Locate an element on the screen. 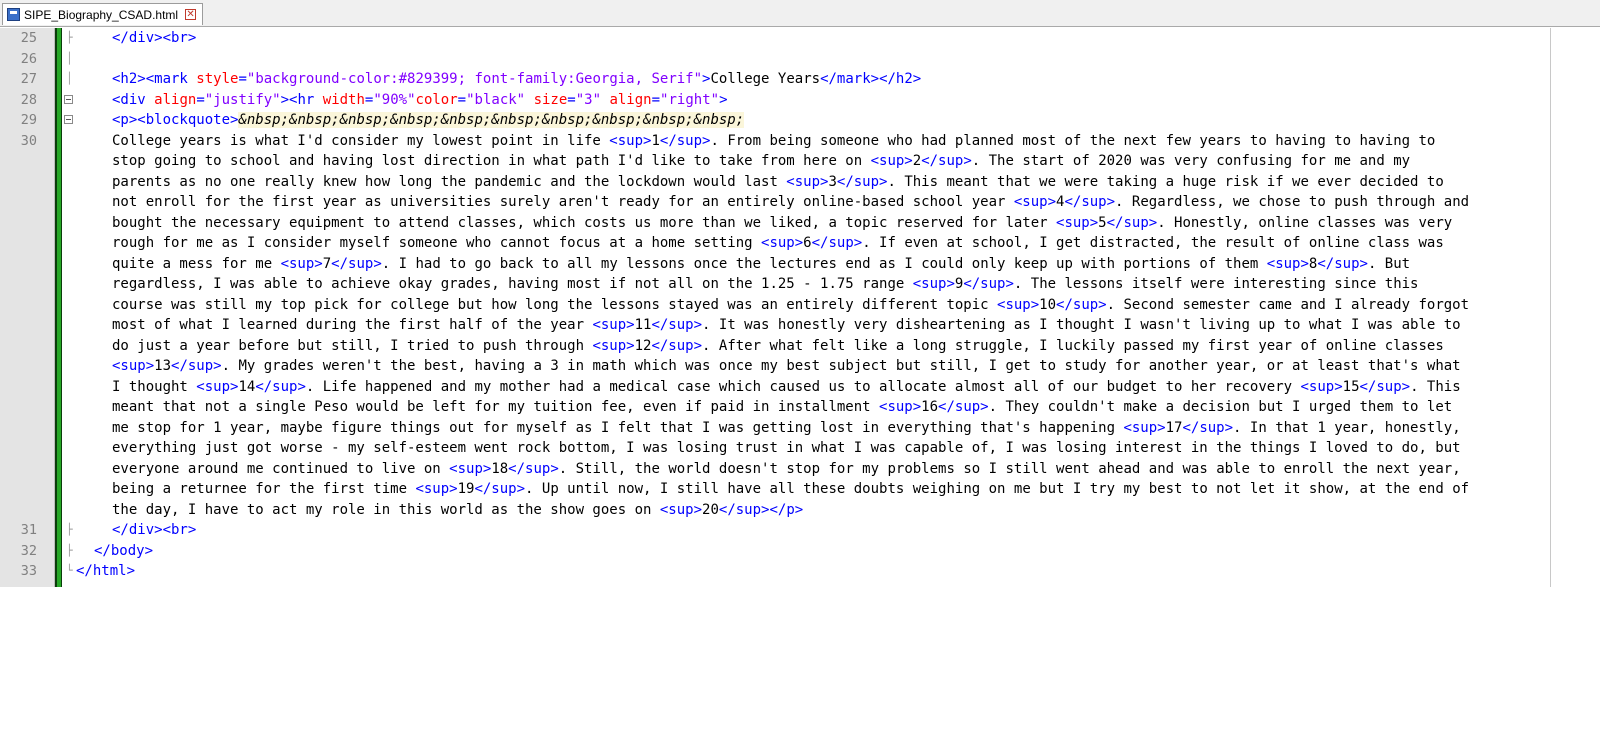 The image size is (1600, 737). line-number: 30 is located at coordinates (28, 140).